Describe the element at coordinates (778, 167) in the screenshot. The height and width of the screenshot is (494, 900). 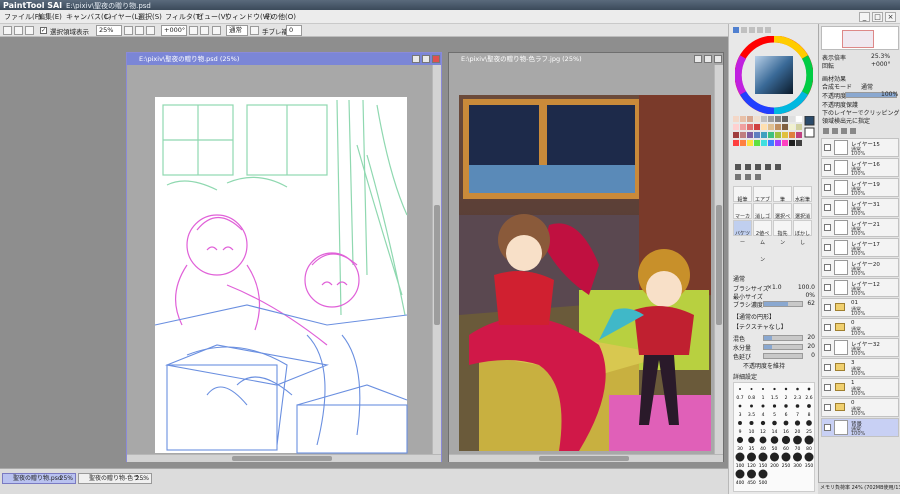
I see `eyedropper-tool-icon` at that location.